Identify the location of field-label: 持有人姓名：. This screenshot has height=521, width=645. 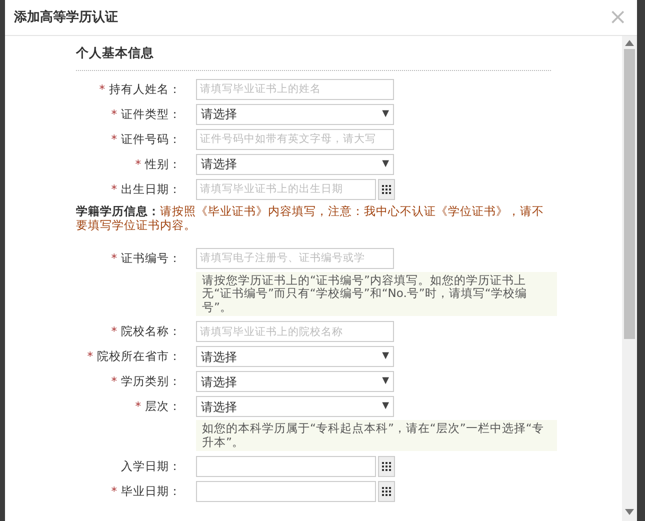
(145, 89).